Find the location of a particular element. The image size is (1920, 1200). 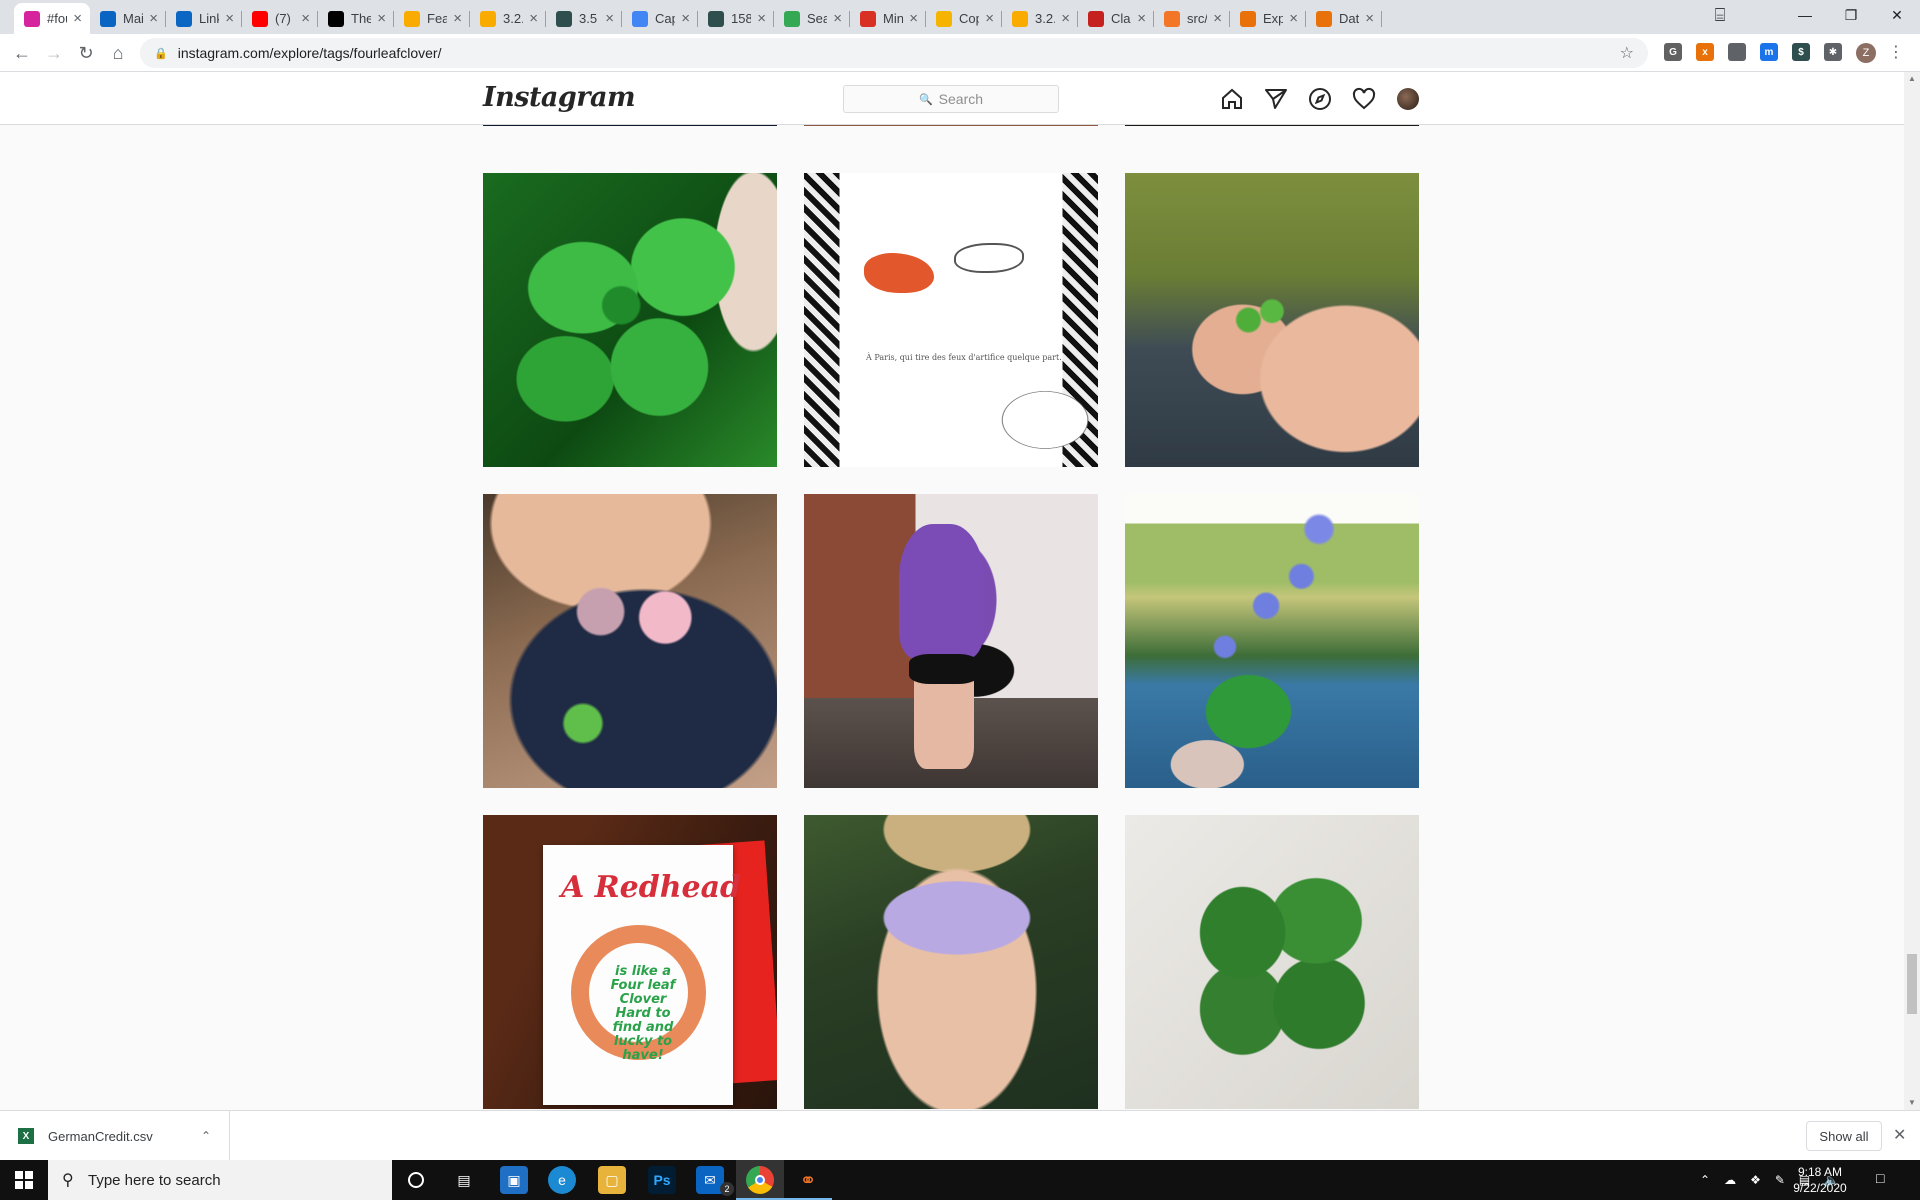

restore-icon: ❐ is located at coordinates (1851, 15).